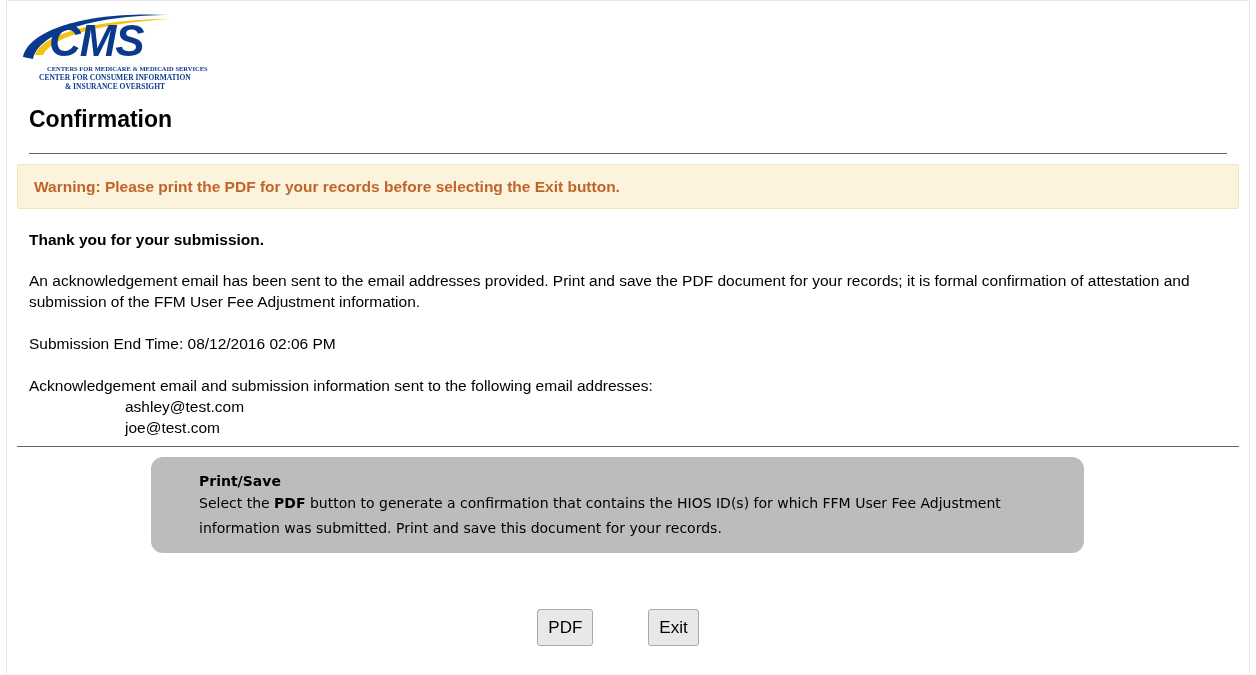 The height and width of the screenshot is (675, 1256). What do you see at coordinates (600, 516) in the screenshot?
I see `info-text: Select the PDF button to generate a confirmation that contains the HIOS ID(s) for which FFM User Fee Adjustment information was submitted. Print and save this document for your records.` at bounding box center [600, 516].